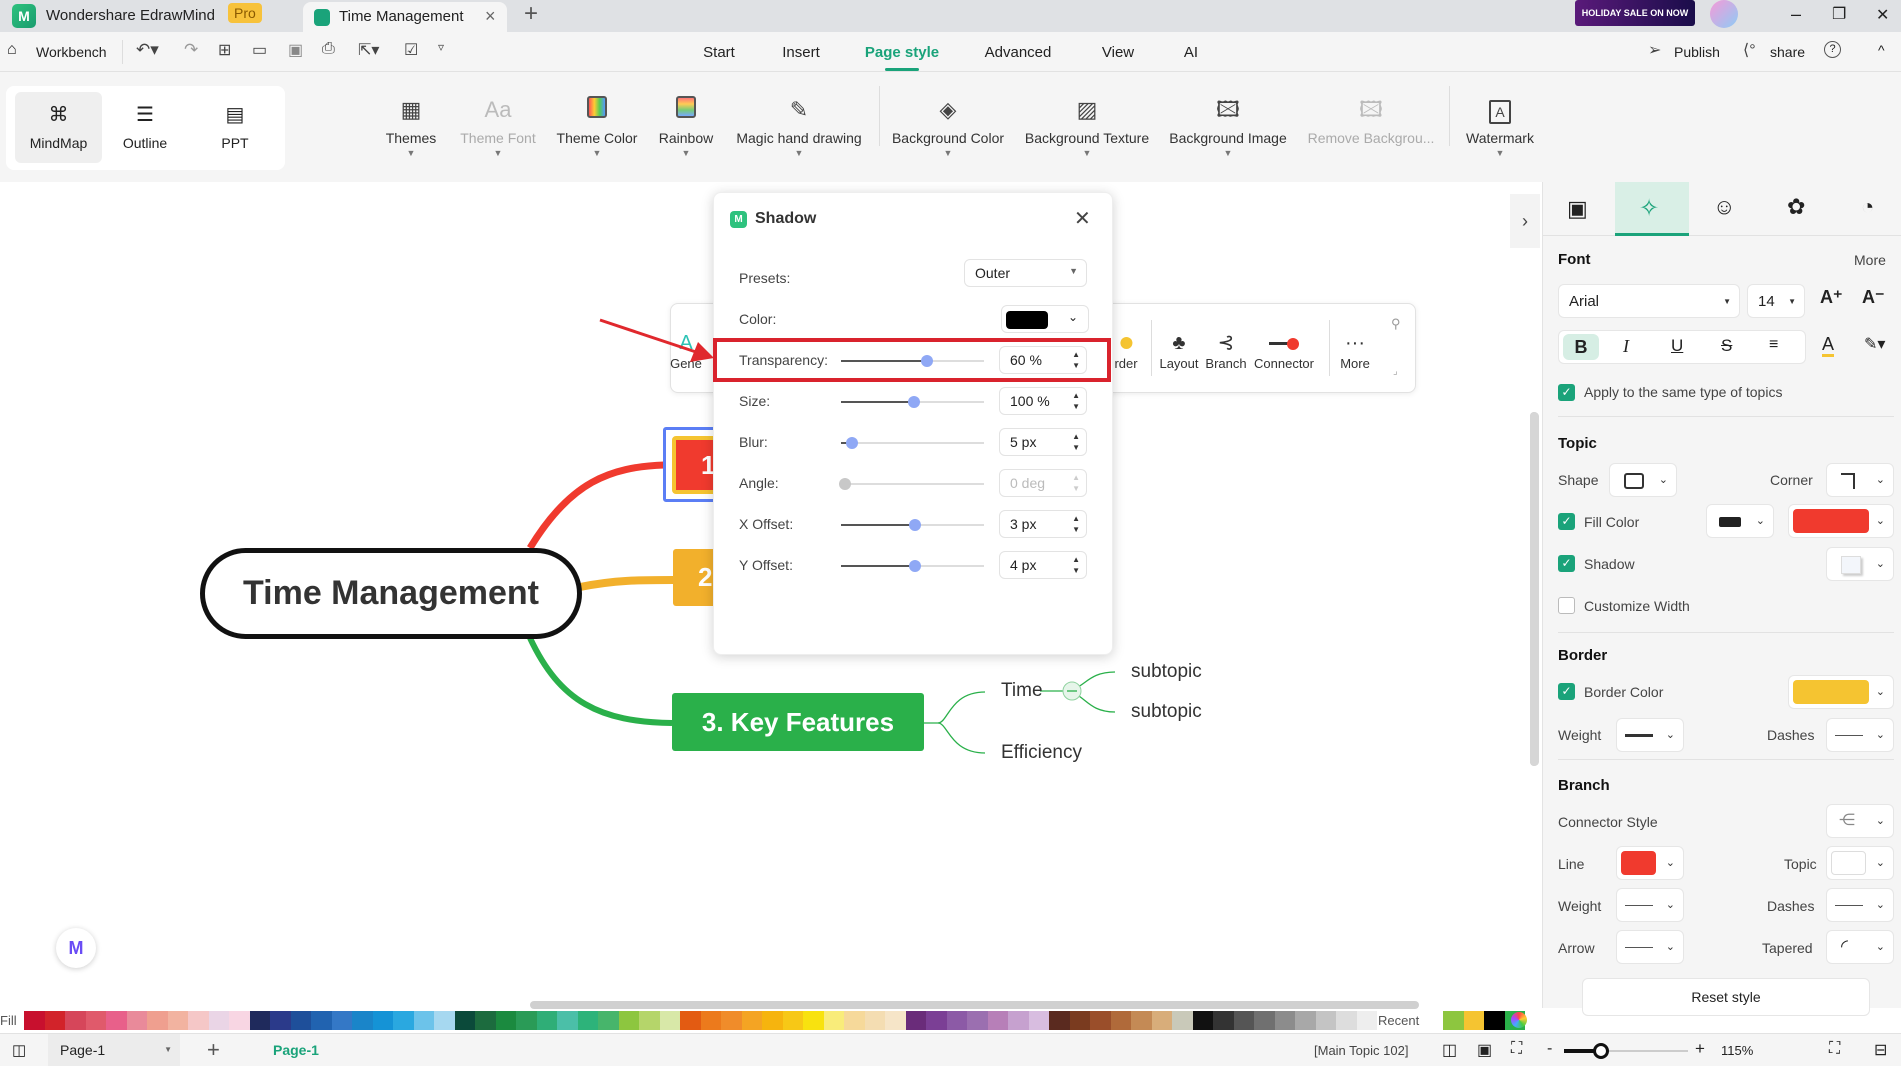  Describe the element at coordinates (1737, 1050) in the screenshot. I see `zoom-level: 115%` at that location.